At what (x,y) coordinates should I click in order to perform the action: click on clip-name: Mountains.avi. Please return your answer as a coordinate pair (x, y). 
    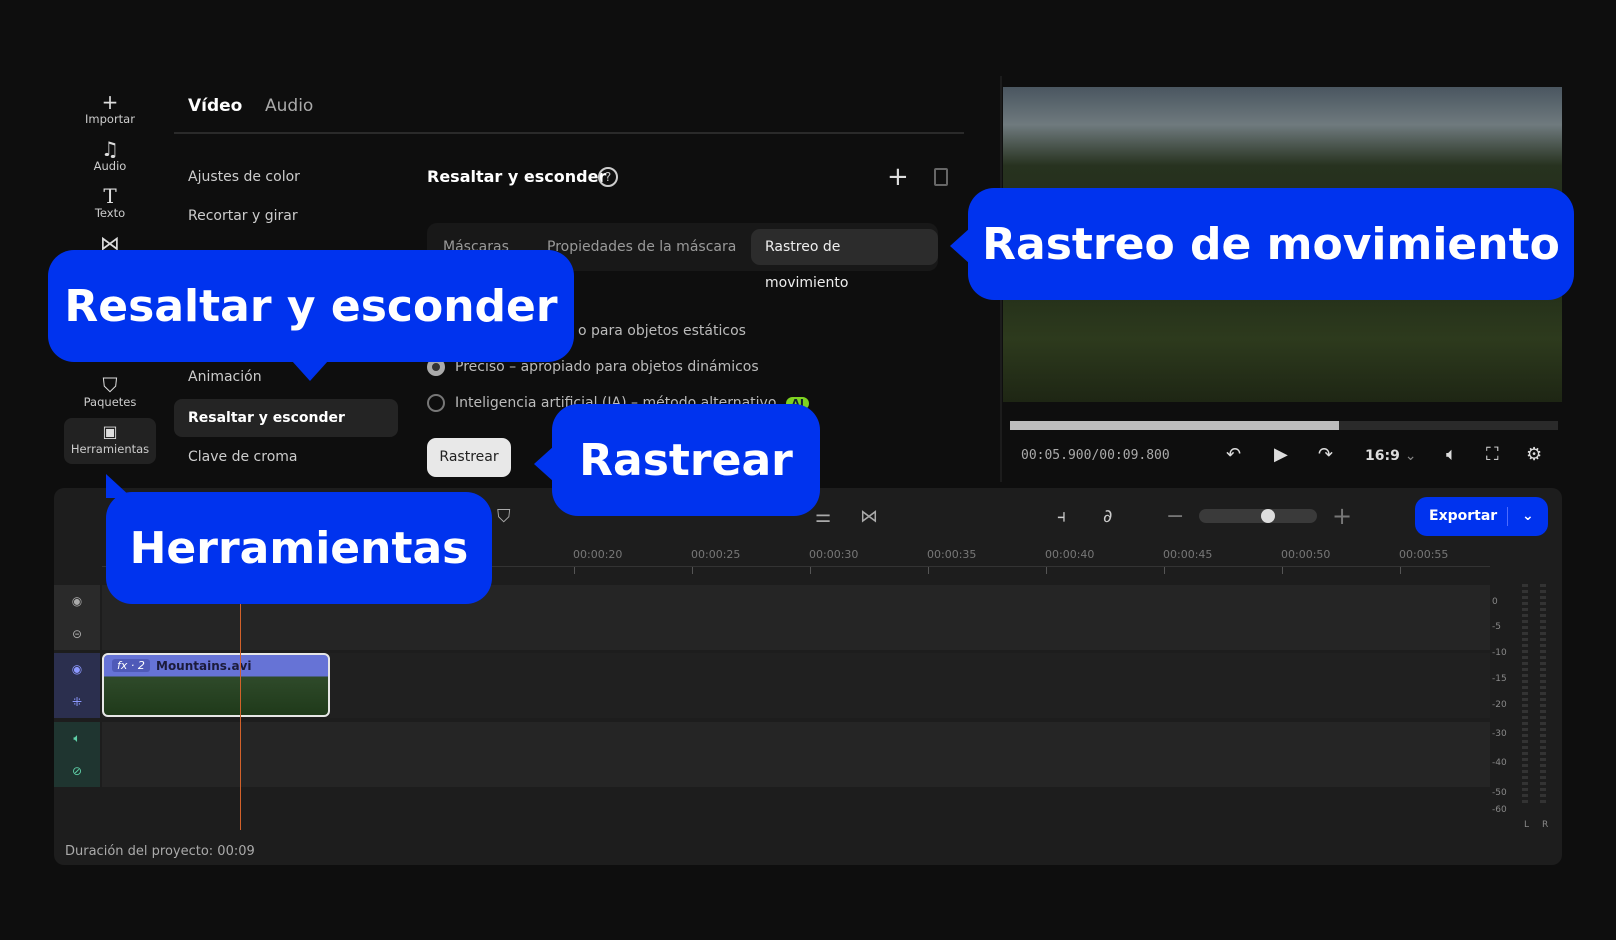
    Looking at the image, I should click on (204, 666).